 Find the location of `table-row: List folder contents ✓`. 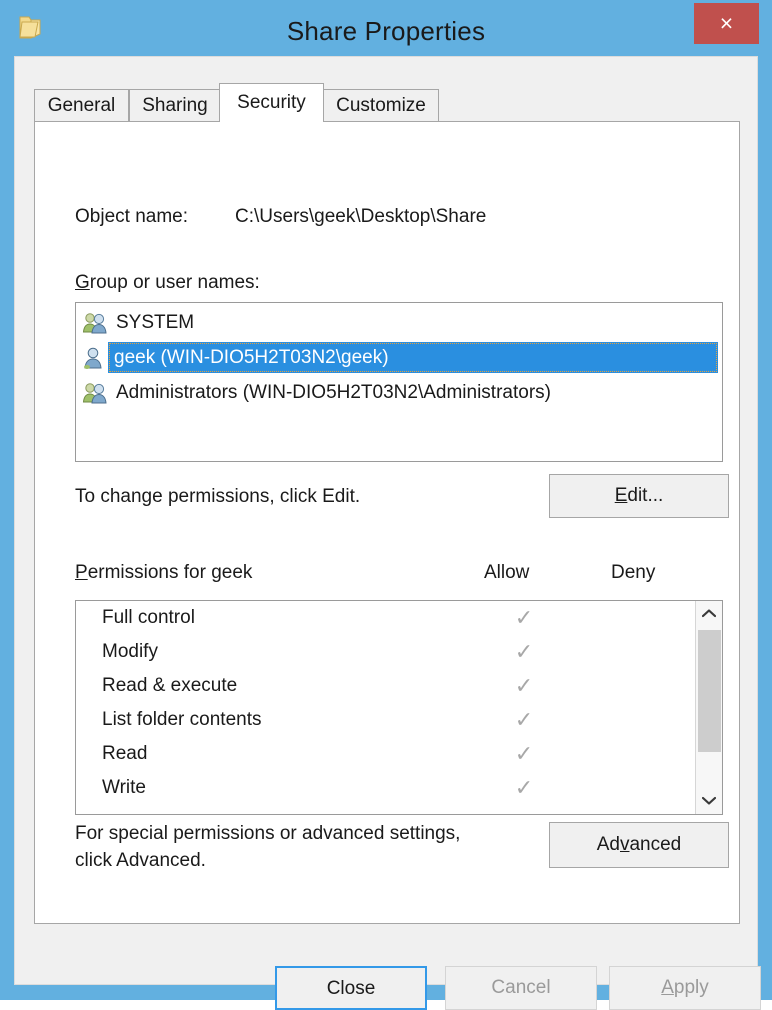

table-row: List folder contents ✓ is located at coordinates (399, 720).